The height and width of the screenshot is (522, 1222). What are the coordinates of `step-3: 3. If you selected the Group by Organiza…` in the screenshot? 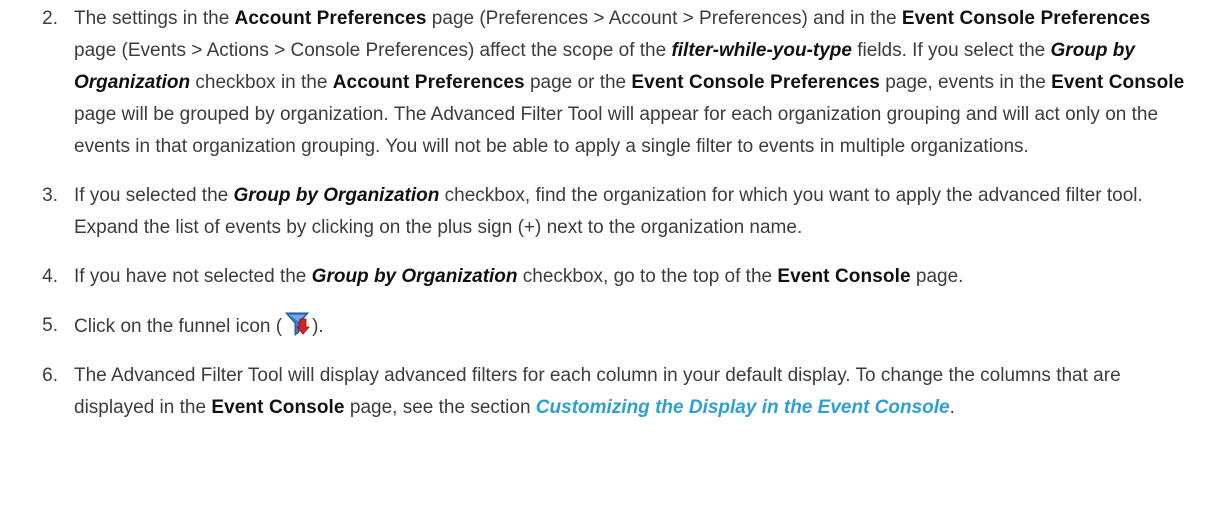 It's located at (611, 212).